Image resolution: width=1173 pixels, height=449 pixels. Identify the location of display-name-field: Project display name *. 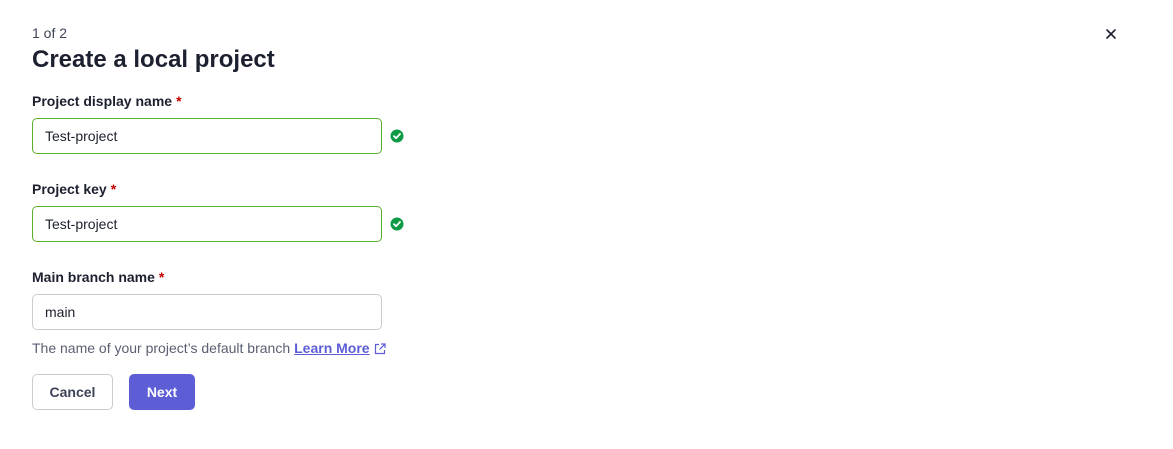
(222, 123).